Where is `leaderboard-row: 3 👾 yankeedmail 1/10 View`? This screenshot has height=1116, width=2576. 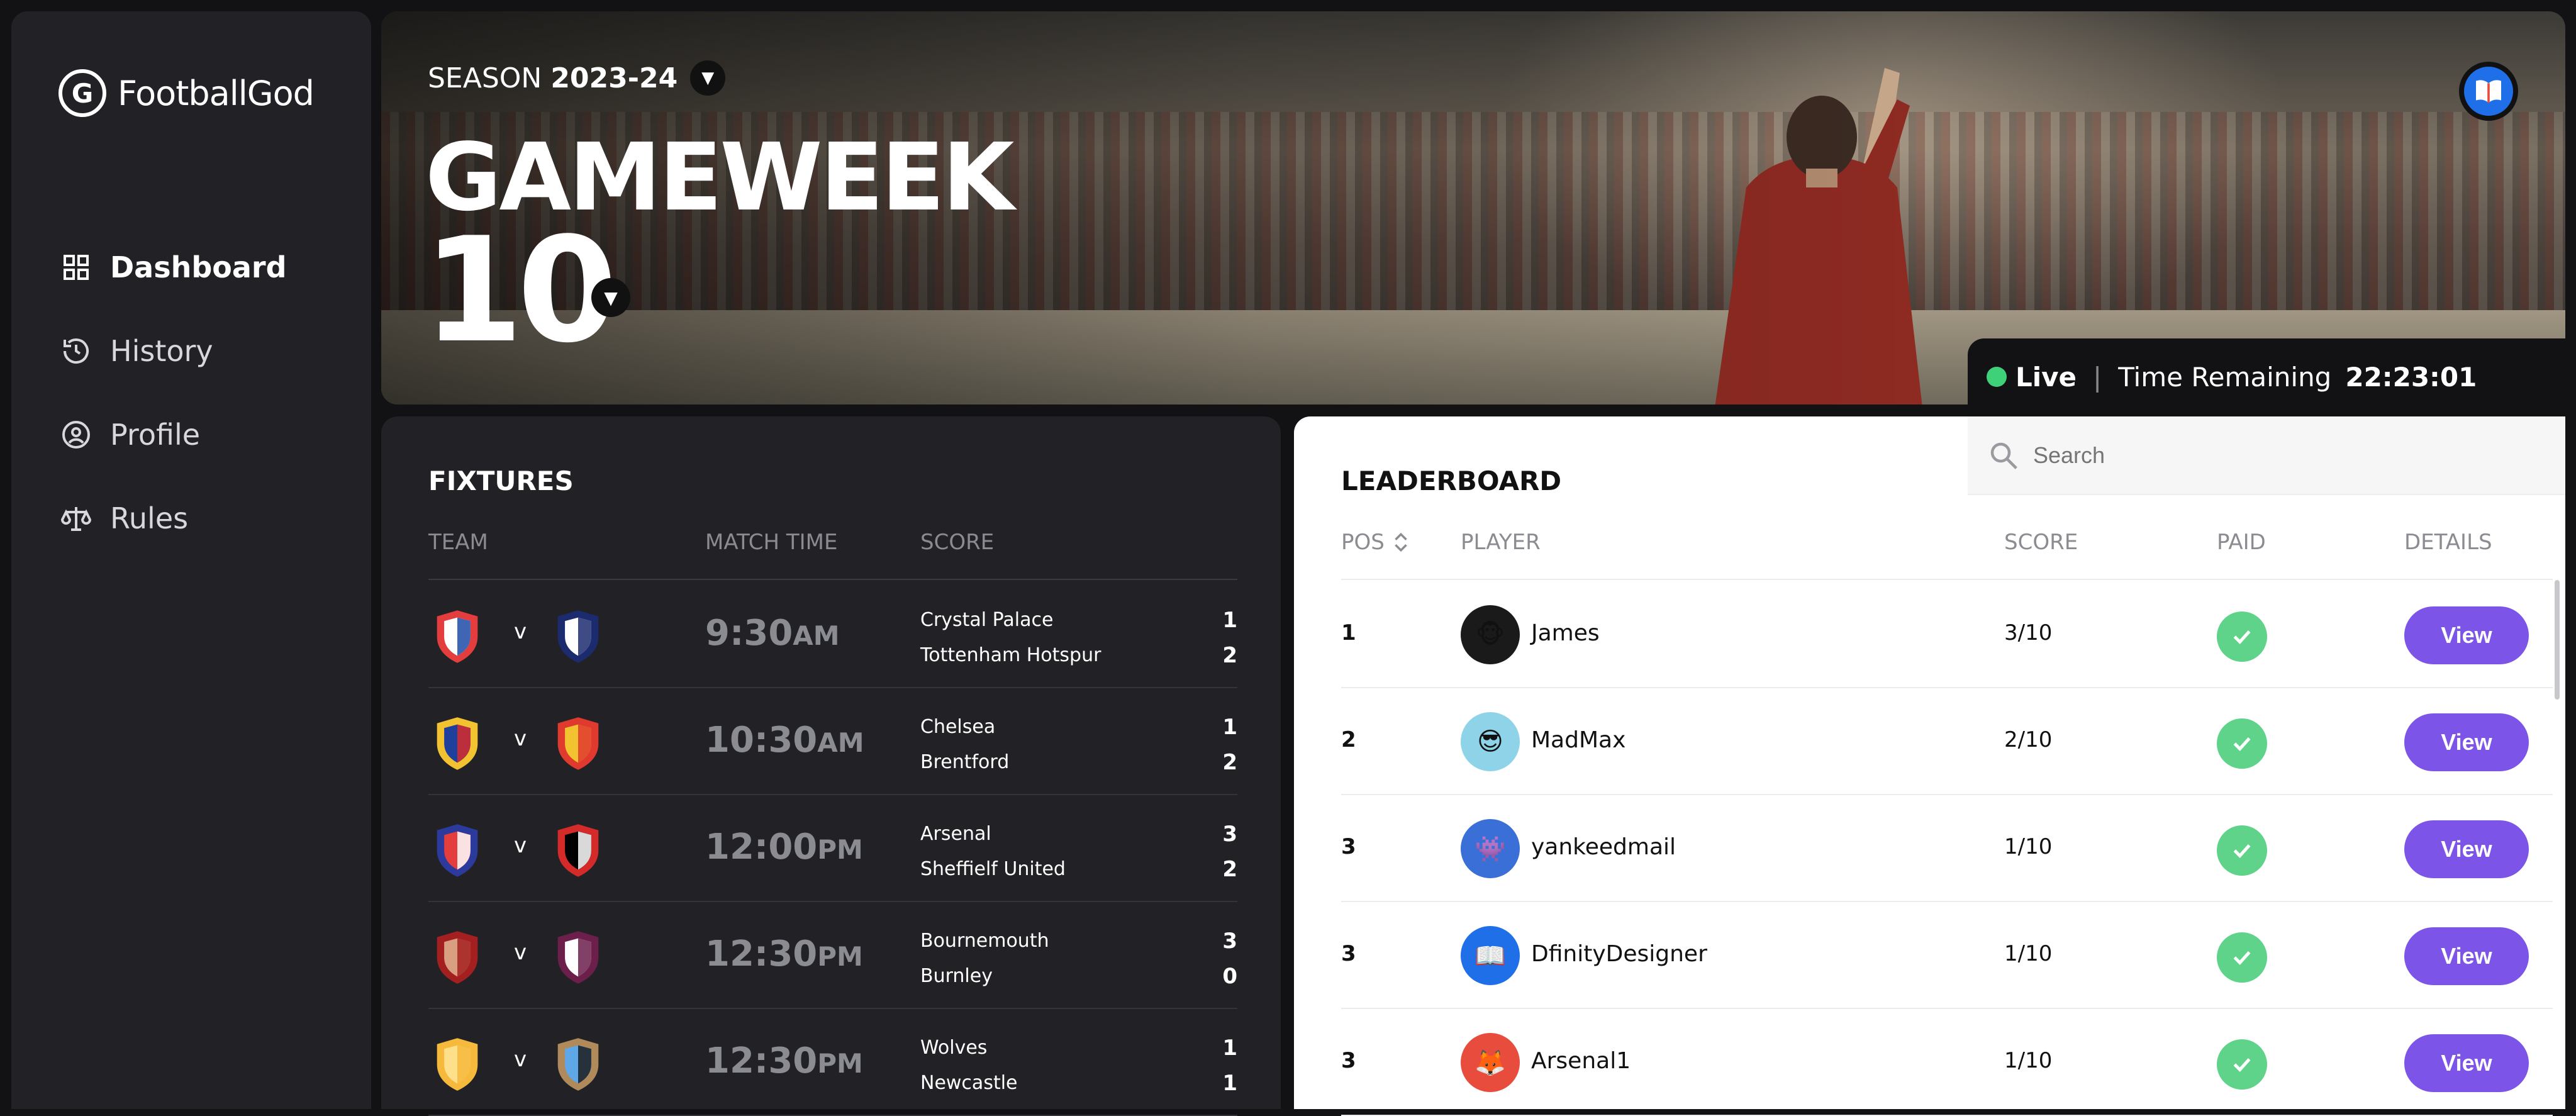 leaderboard-row: 3 👾 yankeedmail 1/10 View is located at coordinates (1947, 848).